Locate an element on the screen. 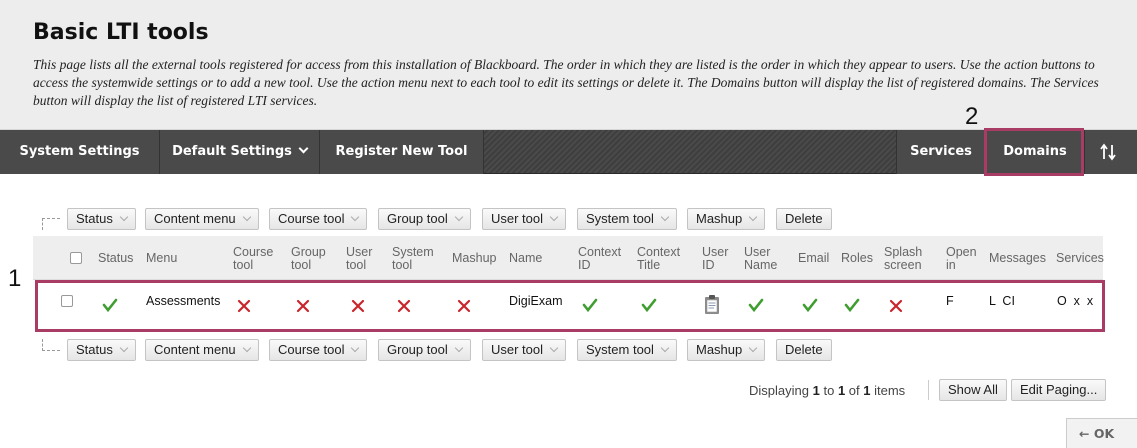 The height and width of the screenshot is (448, 1137). col-roles: Roles is located at coordinates (857, 258).